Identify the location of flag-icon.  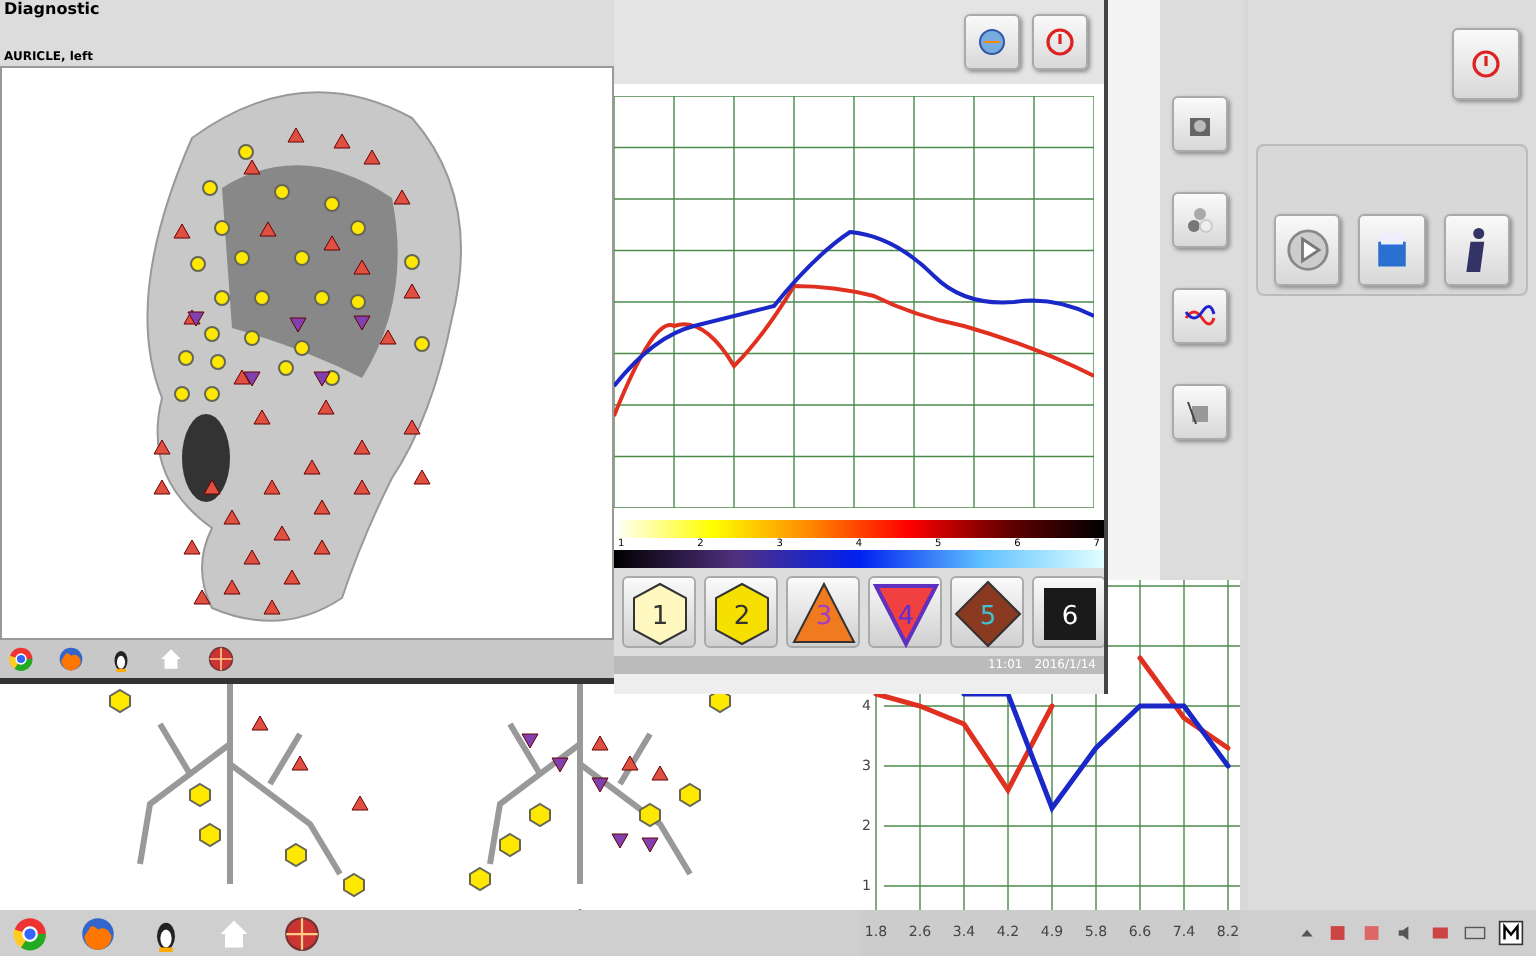
(1373, 933).